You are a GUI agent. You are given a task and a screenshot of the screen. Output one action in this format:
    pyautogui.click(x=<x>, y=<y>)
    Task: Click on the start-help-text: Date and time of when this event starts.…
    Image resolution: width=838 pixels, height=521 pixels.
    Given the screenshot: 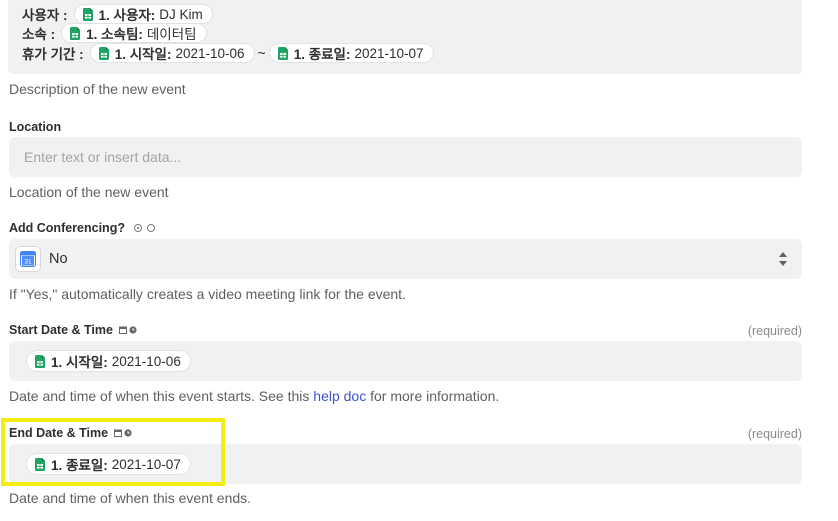 What is the action you would take?
    pyautogui.click(x=161, y=396)
    